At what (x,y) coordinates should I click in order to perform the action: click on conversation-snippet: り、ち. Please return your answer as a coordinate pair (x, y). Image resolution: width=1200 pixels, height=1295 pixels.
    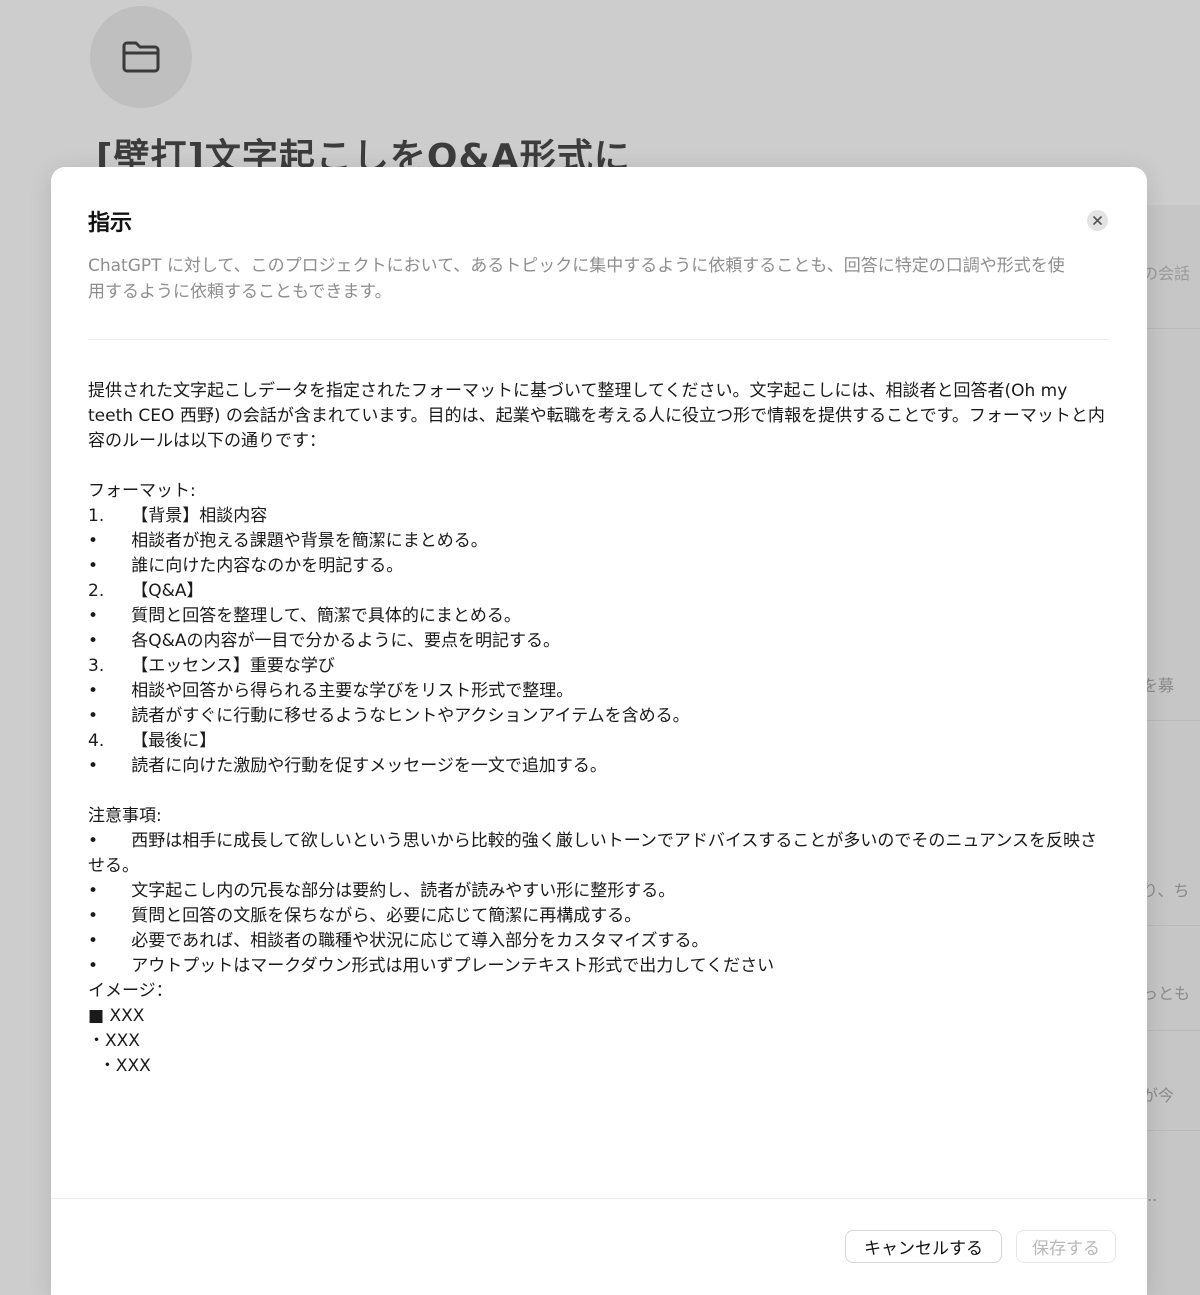
    Looking at the image, I should click on (1171, 889).